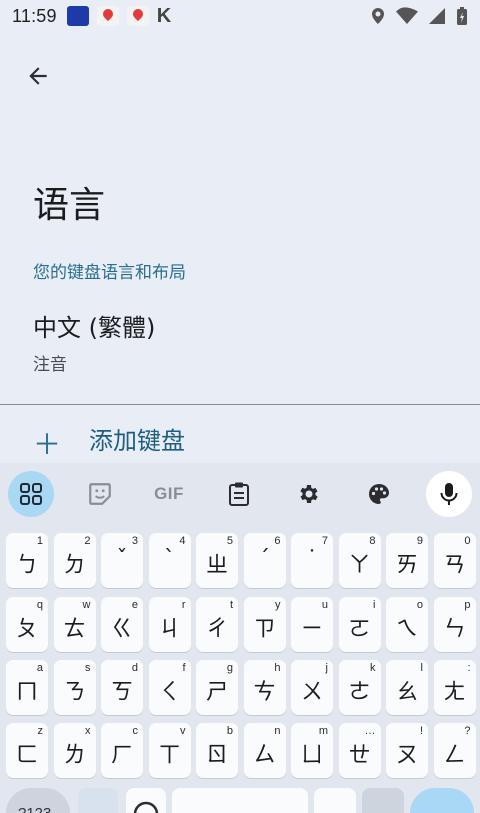 Image resolution: width=480 pixels, height=813 pixels. What do you see at coordinates (164, 15) in the screenshot?
I see `k-notification-icon: K` at bounding box center [164, 15].